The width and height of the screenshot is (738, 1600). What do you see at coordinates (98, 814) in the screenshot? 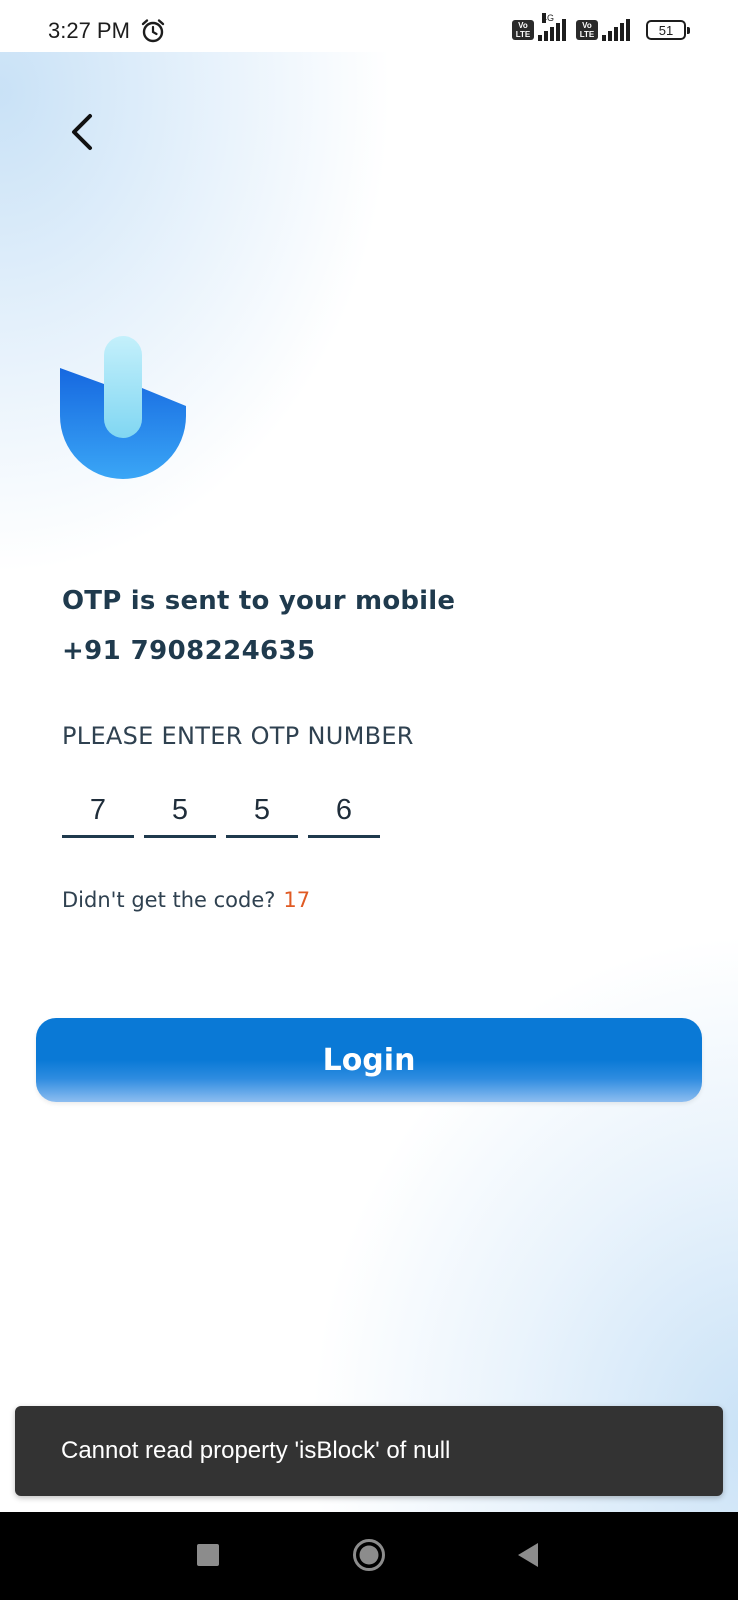
I see `otp-digit-input-1: 7` at bounding box center [98, 814].